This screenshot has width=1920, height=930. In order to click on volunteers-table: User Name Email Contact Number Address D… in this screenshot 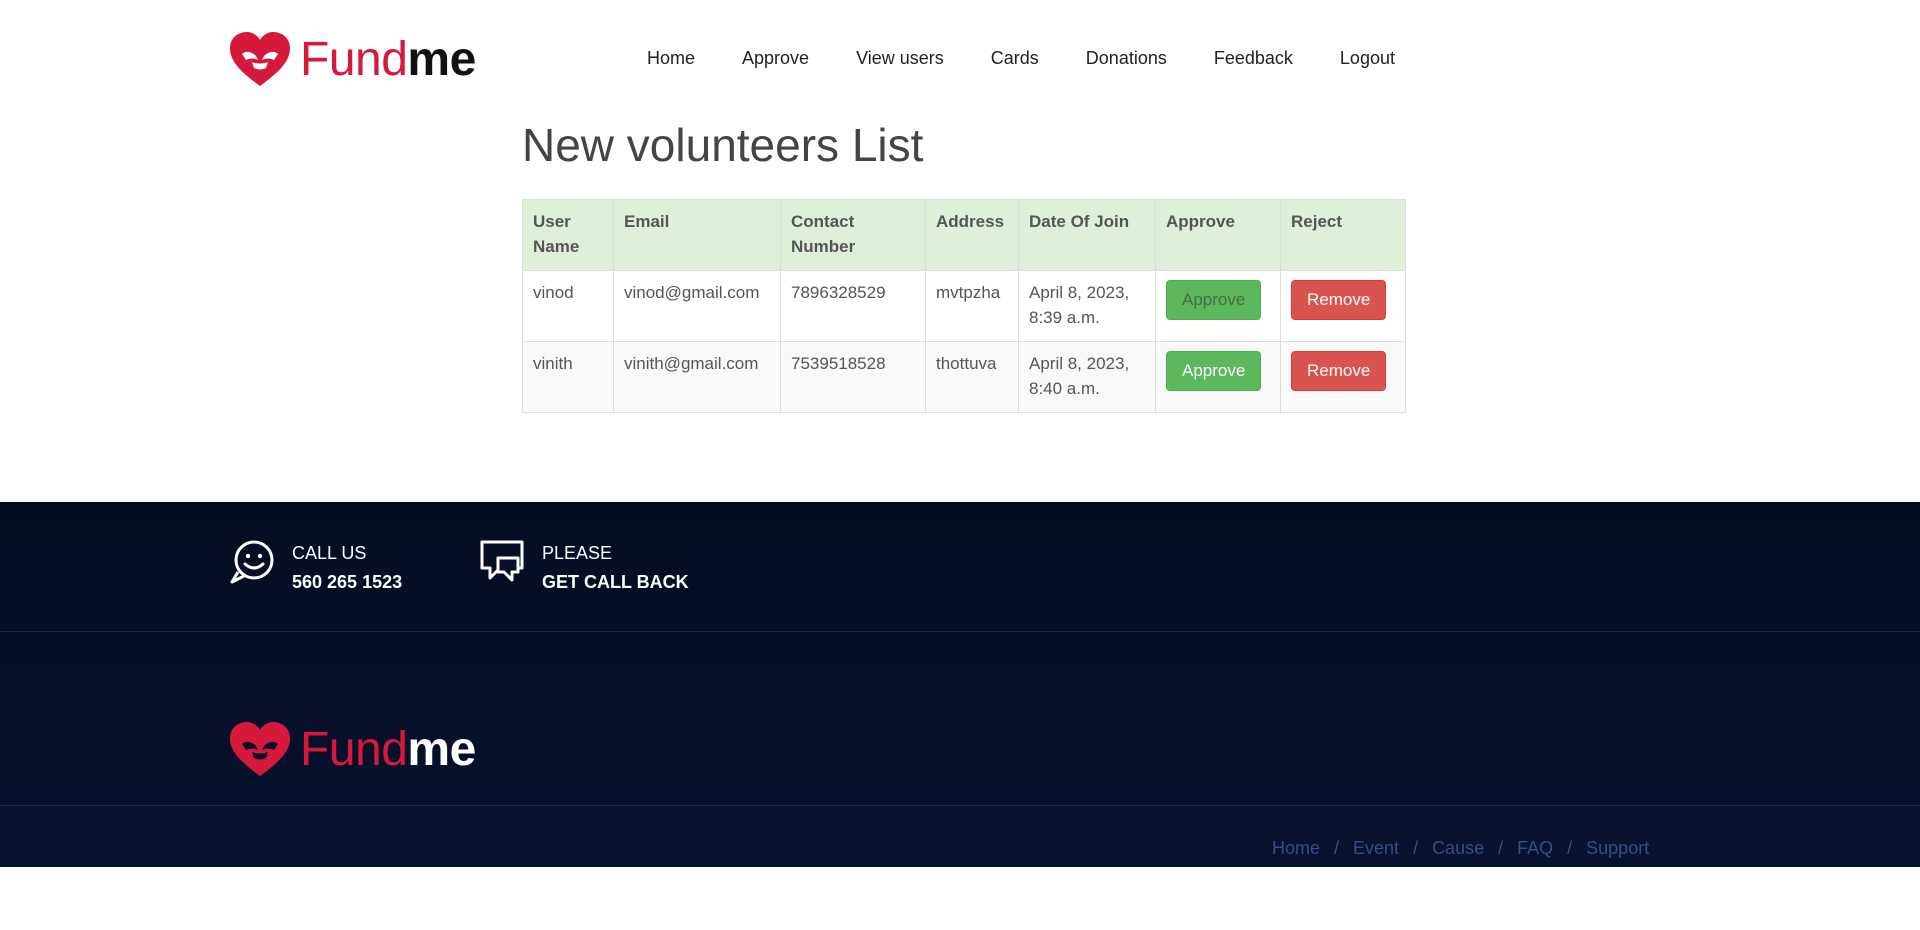, I will do `click(964, 306)`.